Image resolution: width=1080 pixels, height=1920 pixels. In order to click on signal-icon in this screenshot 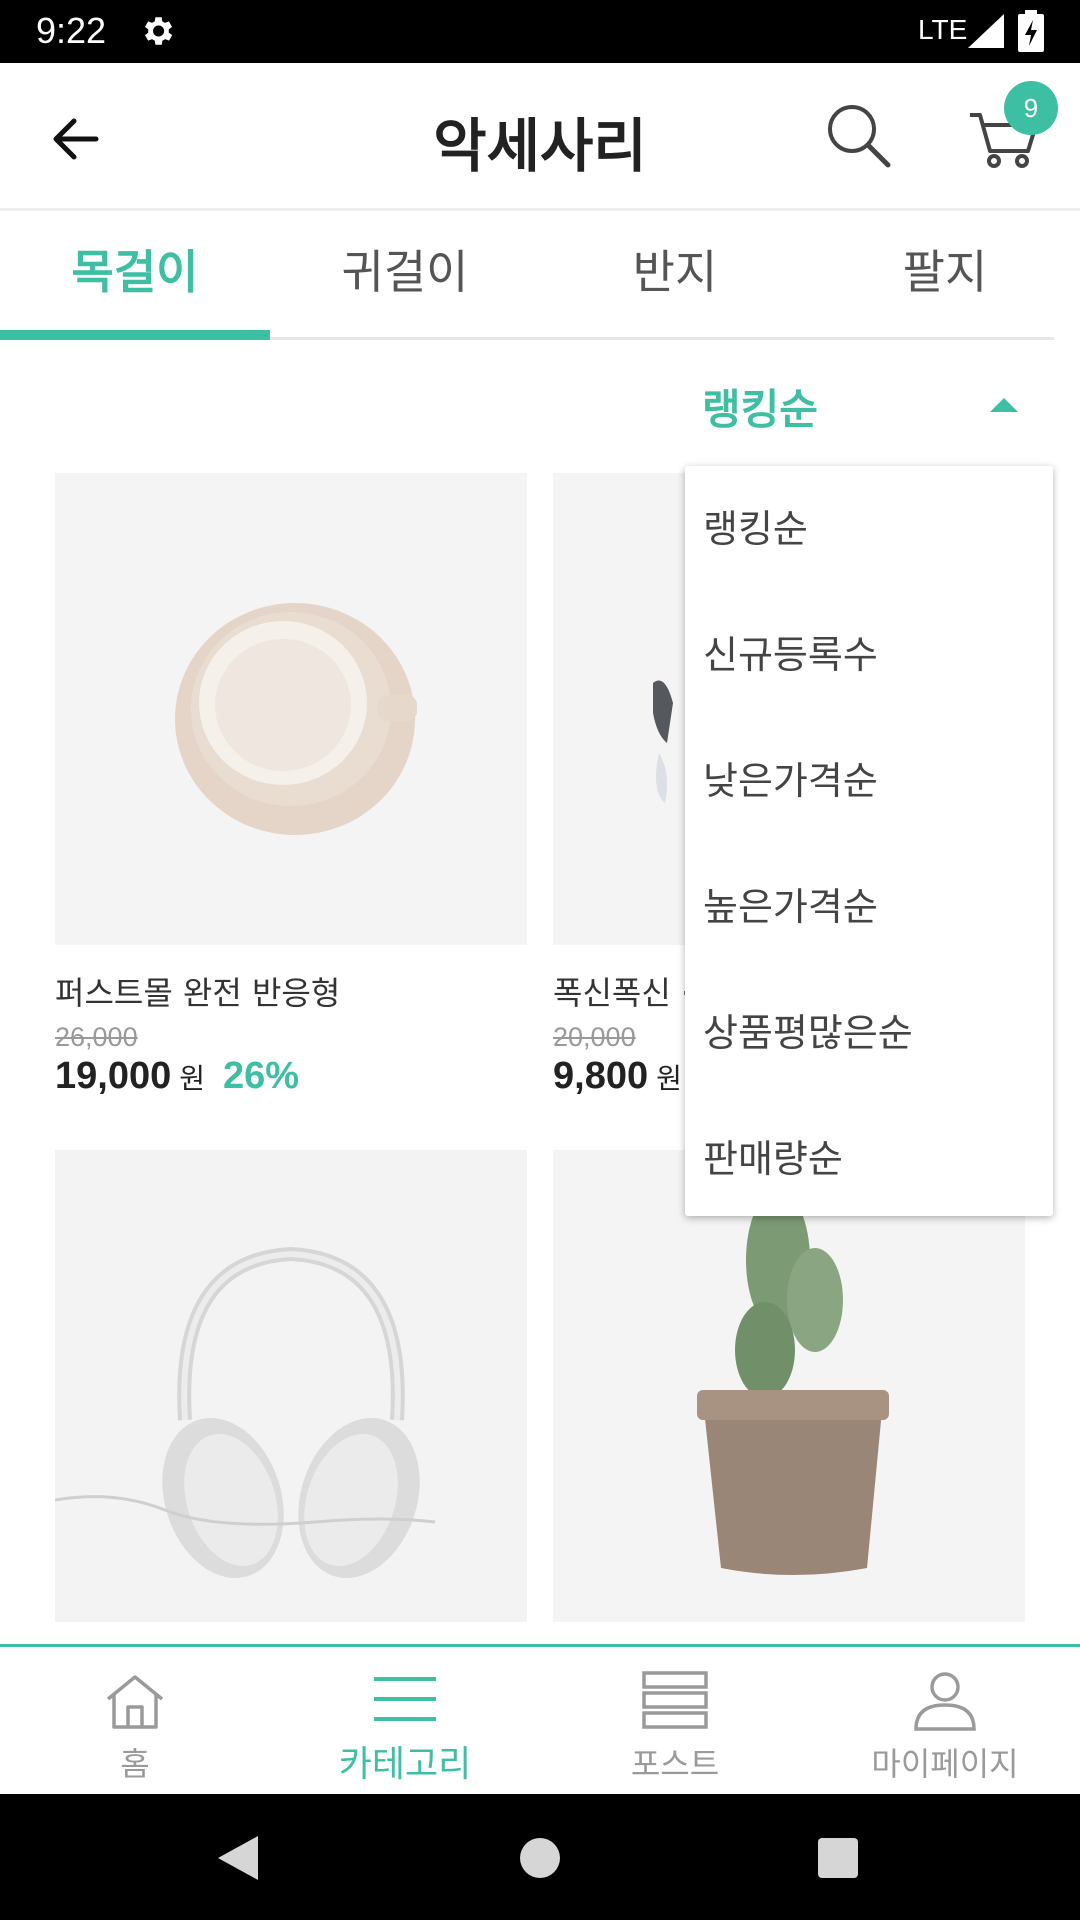, I will do `click(986, 31)`.